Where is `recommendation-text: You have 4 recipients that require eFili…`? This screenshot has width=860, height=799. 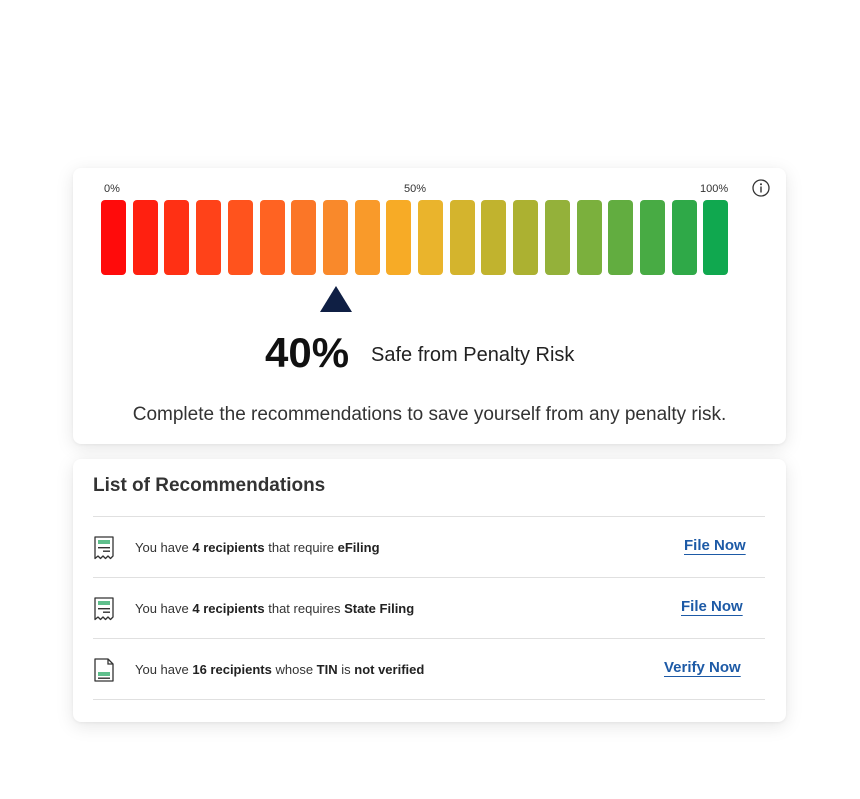 recommendation-text: You have 4 recipients that require eFili… is located at coordinates (257, 547).